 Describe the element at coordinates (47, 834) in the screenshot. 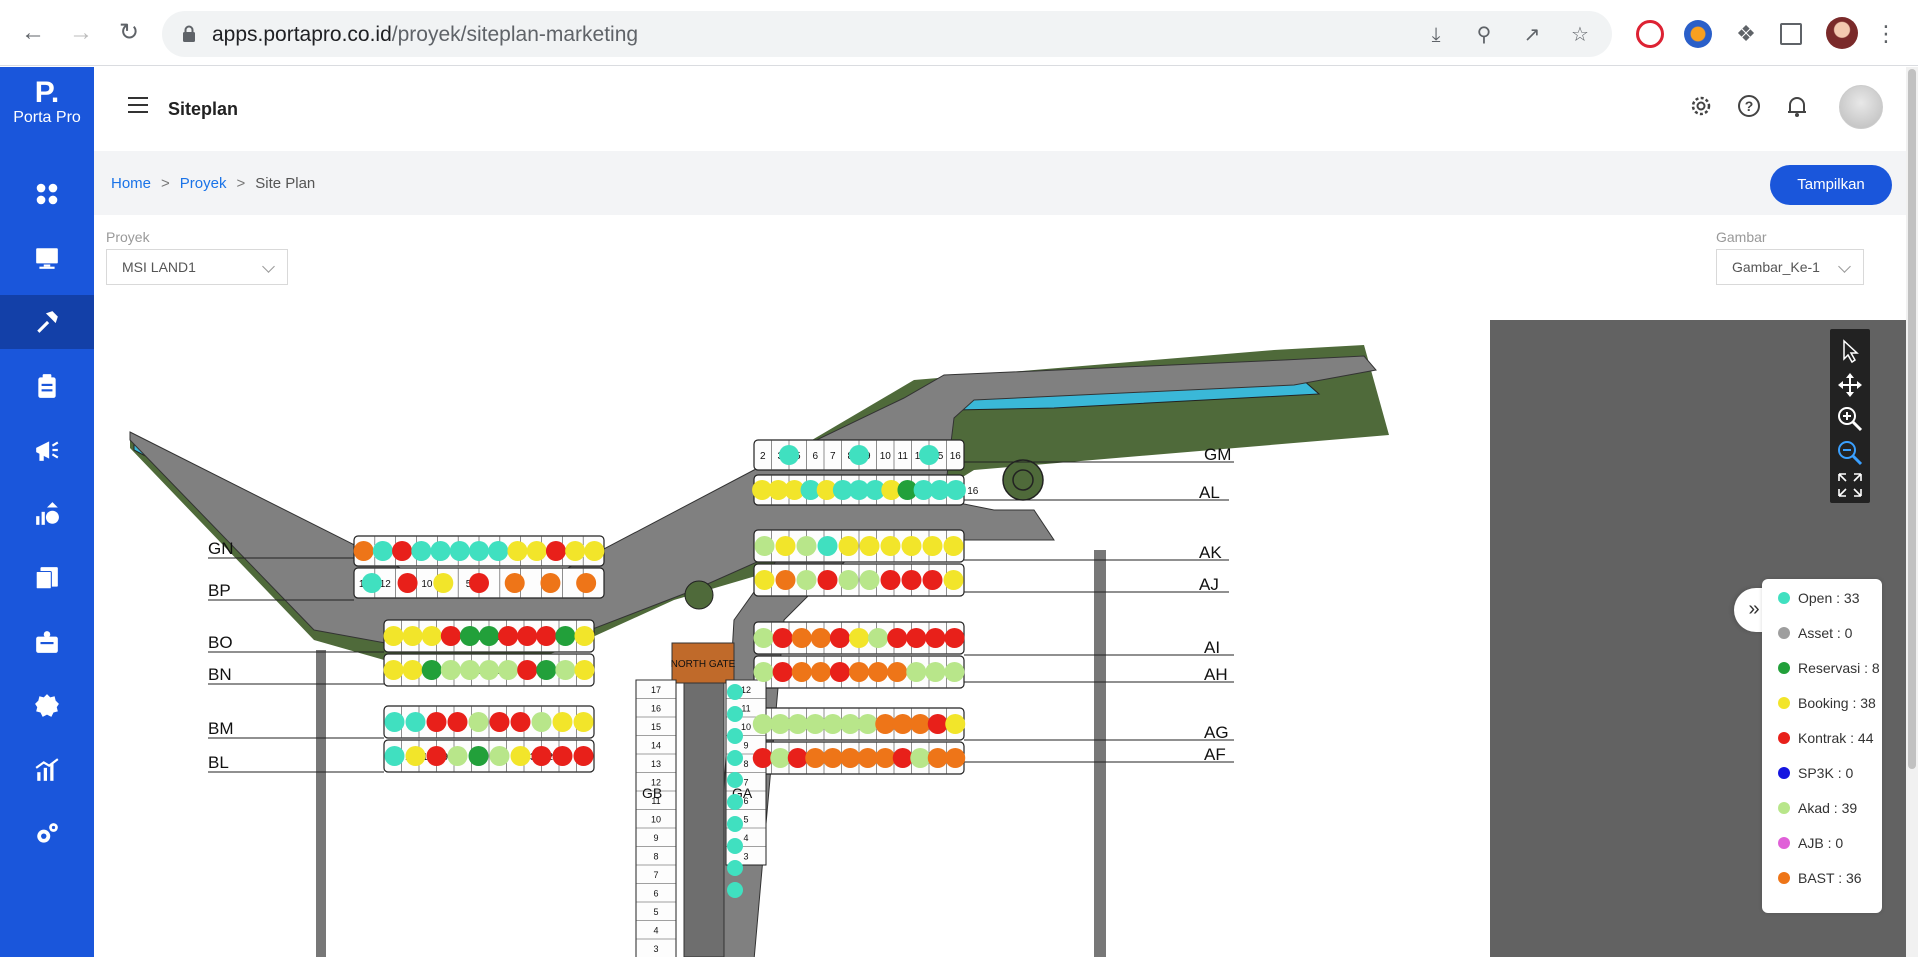

I see `sidebar-item-settings` at that location.